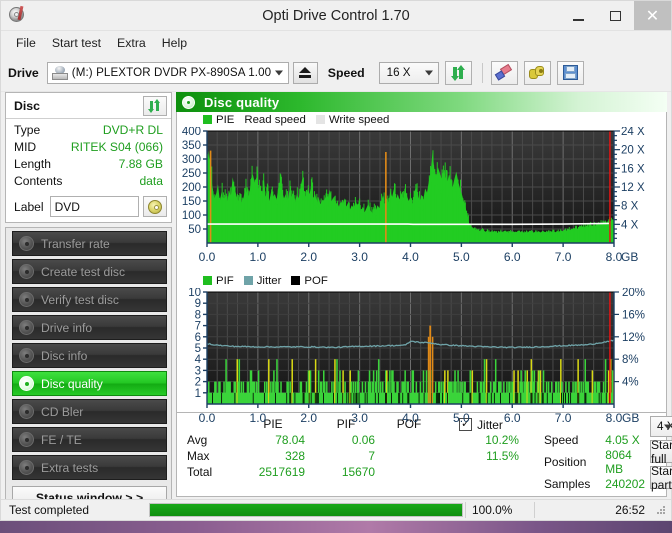 This screenshot has height=533, width=672. What do you see at coordinates (504, 72) in the screenshot?
I see `erase-button` at bounding box center [504, 72].